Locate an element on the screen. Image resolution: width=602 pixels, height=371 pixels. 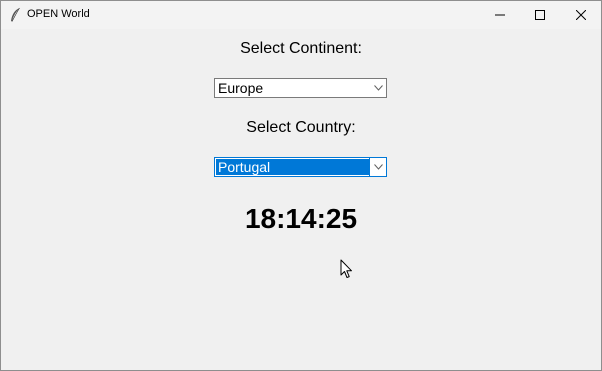
minimize-button is located at coordinates (500, 15).